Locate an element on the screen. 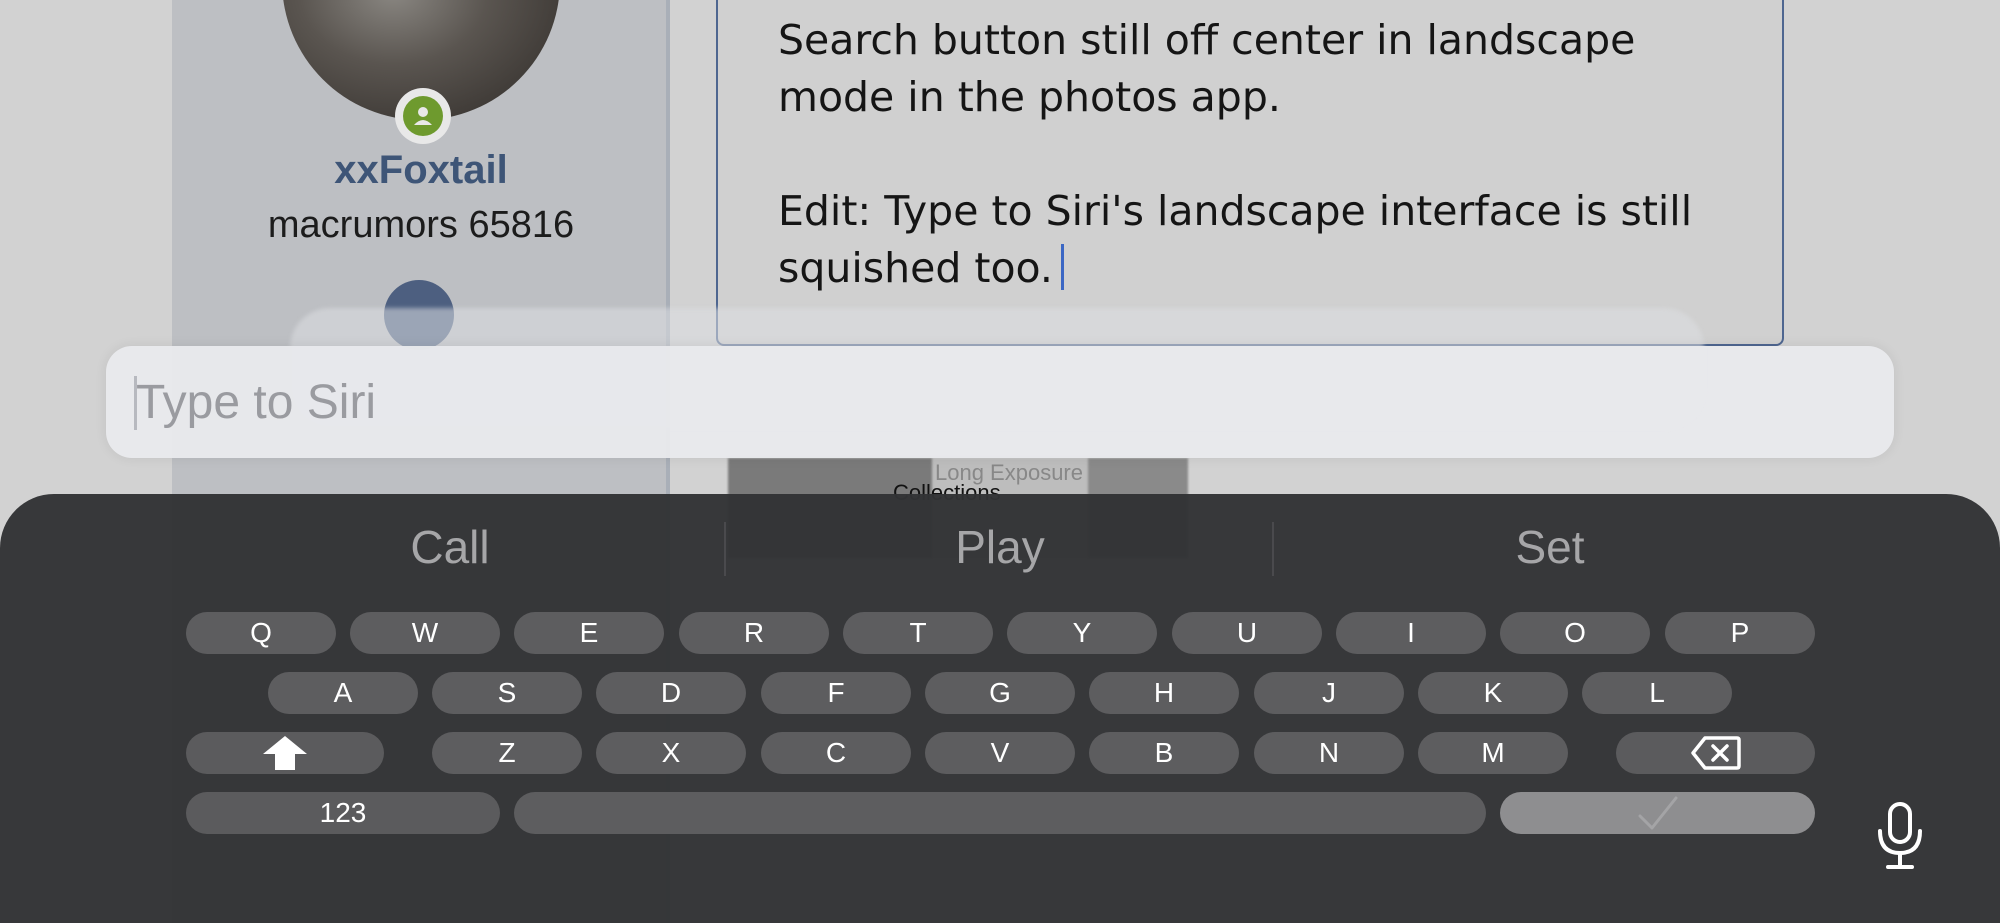 The width and height of the screenshot is (2000, 923). type-to-siri-field is located at coordinates (1000, 402).